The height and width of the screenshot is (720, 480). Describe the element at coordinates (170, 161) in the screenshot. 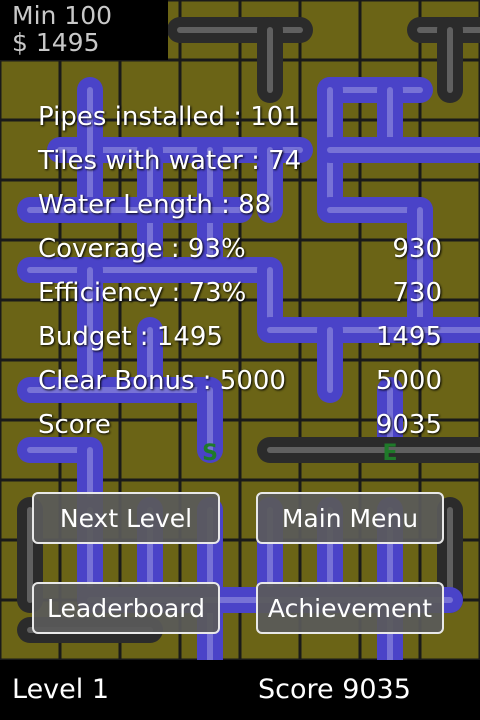

I see `result-label: Tiles with water : 74` at that location.